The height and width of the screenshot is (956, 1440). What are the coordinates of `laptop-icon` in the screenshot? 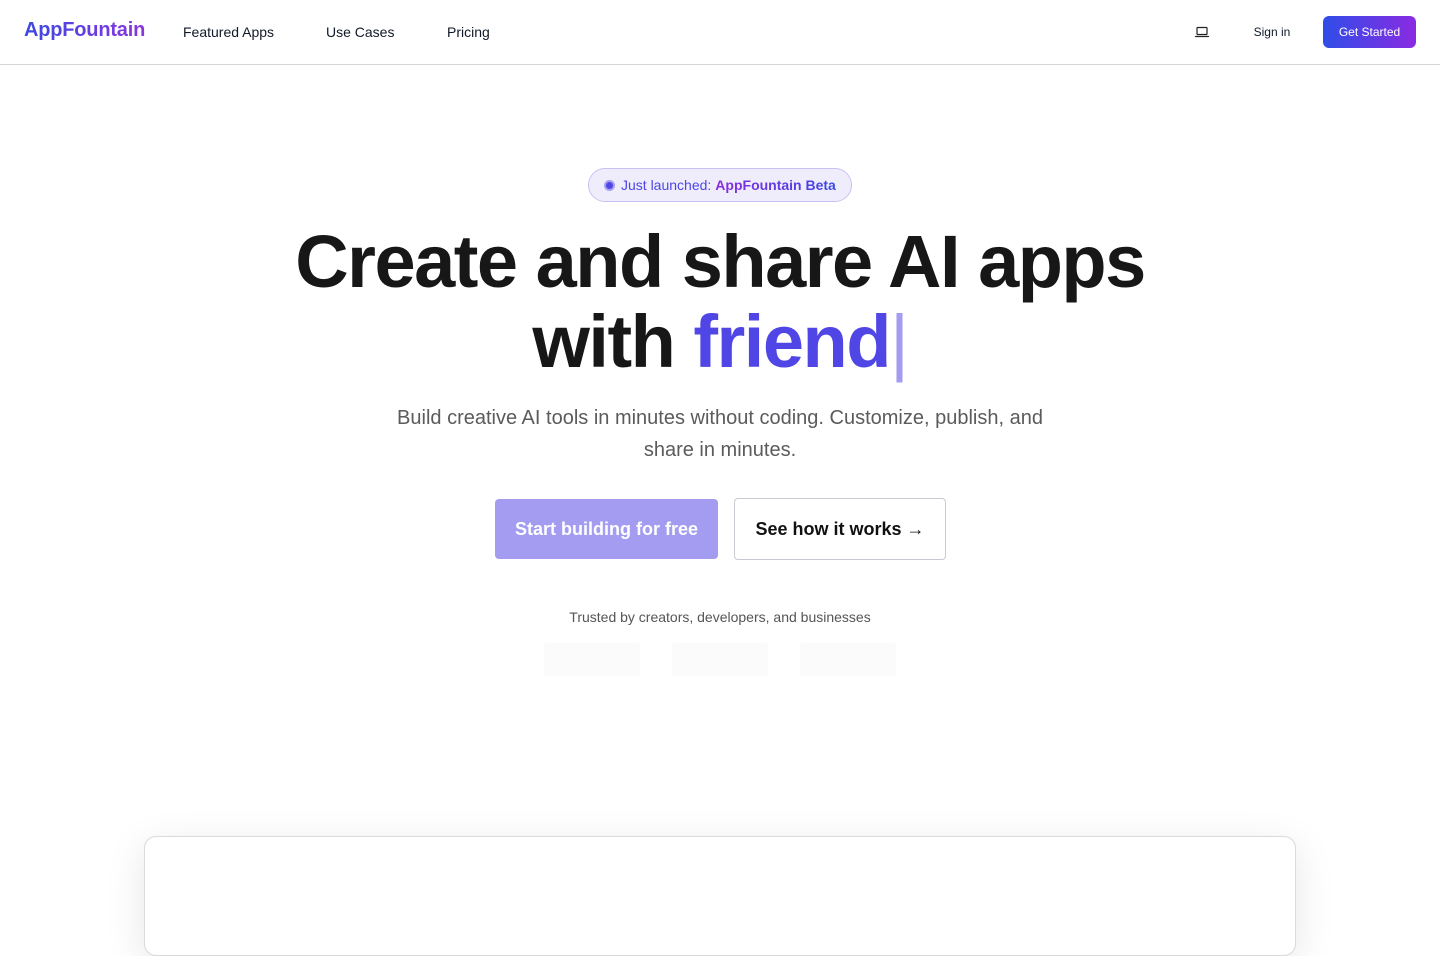 It's located at (1202, 32).